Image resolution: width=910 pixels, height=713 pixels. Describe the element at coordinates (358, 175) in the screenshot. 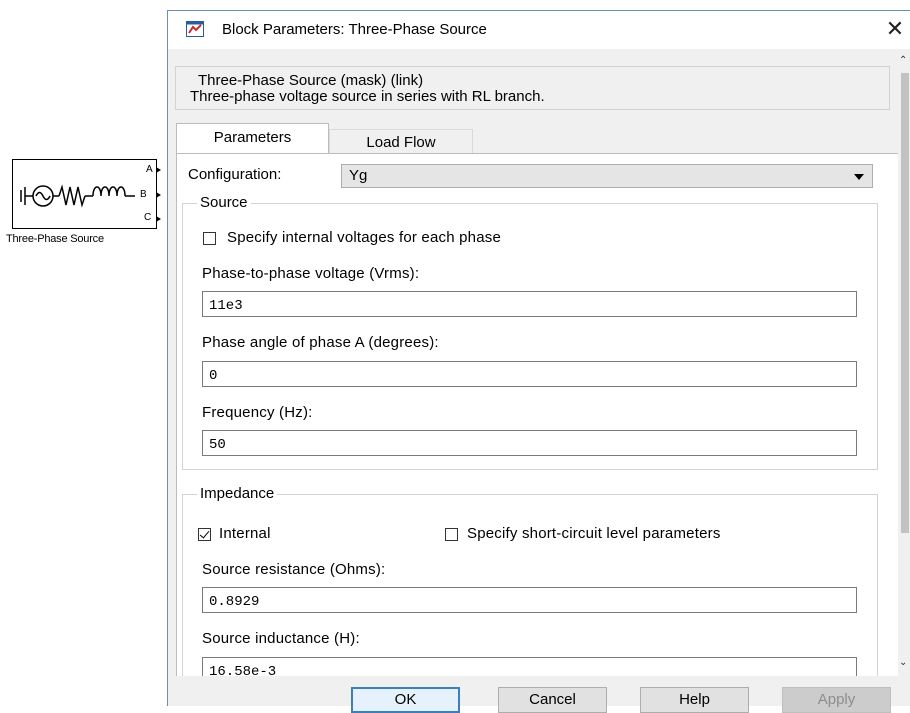

I see `configuration-value: Yg` at that location.